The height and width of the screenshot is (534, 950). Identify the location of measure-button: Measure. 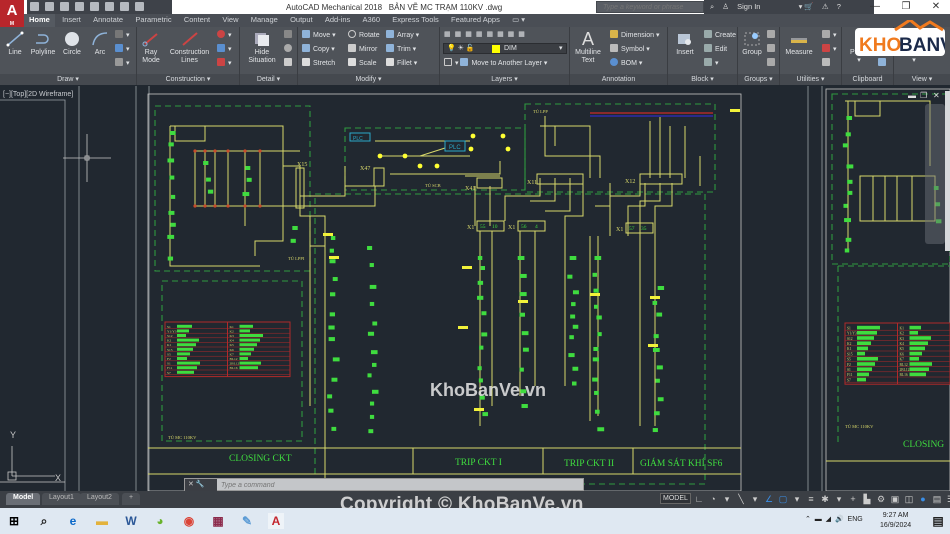
(799, 44).